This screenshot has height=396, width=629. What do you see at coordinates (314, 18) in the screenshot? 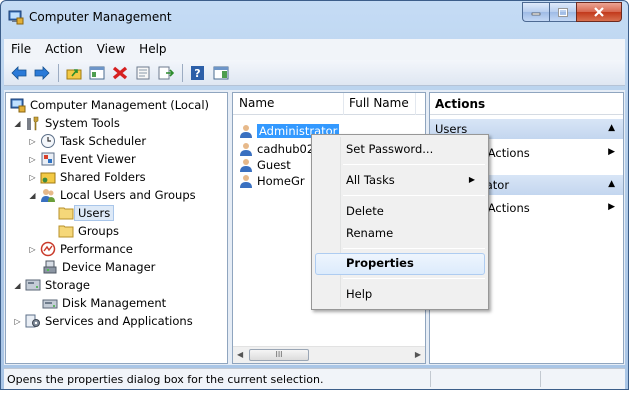
I see `title-bar: Computer Management` at bounding box center [314, 18].